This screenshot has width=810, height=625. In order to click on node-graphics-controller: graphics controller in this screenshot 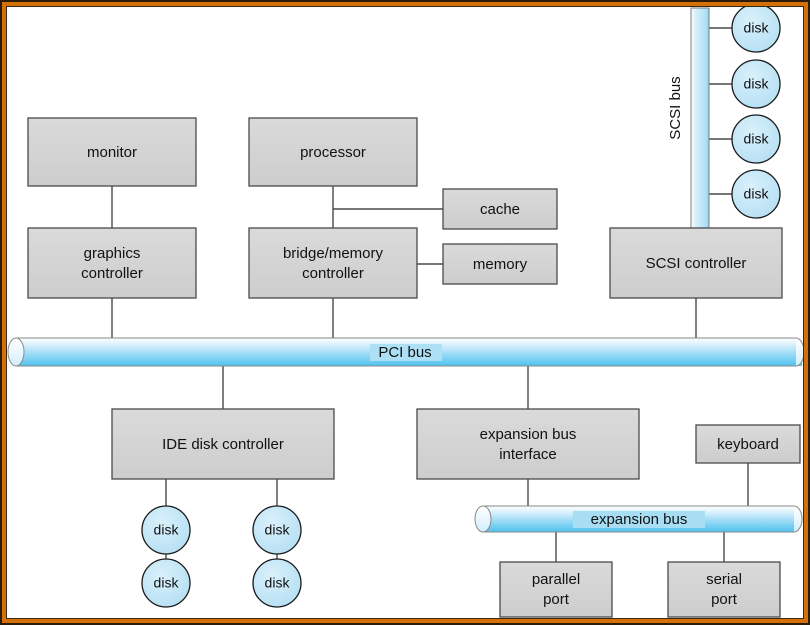, I will do `click(112, 263)`.